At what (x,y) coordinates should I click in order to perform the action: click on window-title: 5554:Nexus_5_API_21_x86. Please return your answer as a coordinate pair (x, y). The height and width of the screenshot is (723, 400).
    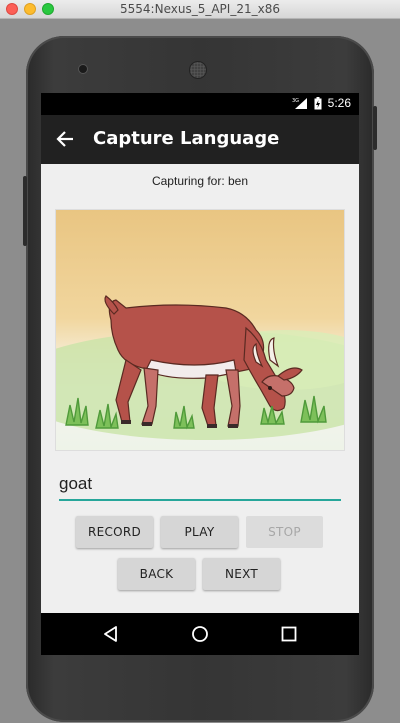
    Looking at the image, I should click on (200, 9).